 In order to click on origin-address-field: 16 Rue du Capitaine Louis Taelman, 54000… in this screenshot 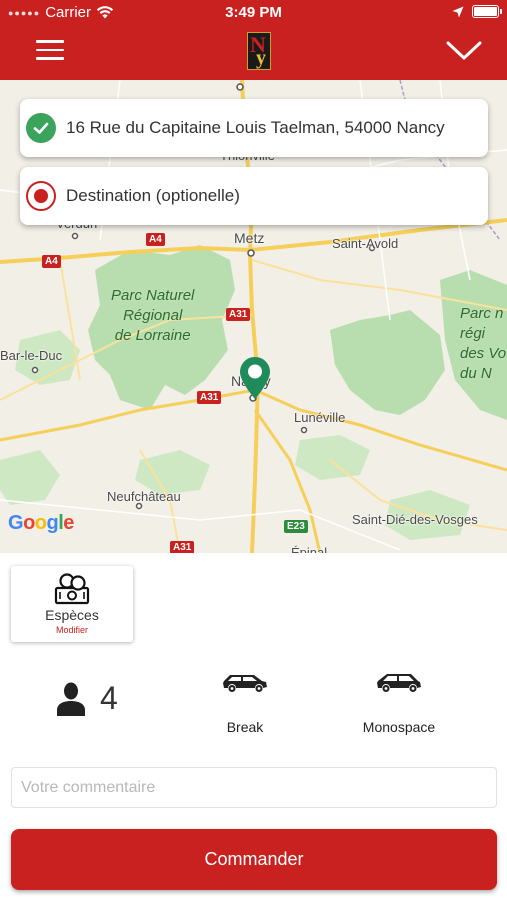, I will do `click(254, 128)`.